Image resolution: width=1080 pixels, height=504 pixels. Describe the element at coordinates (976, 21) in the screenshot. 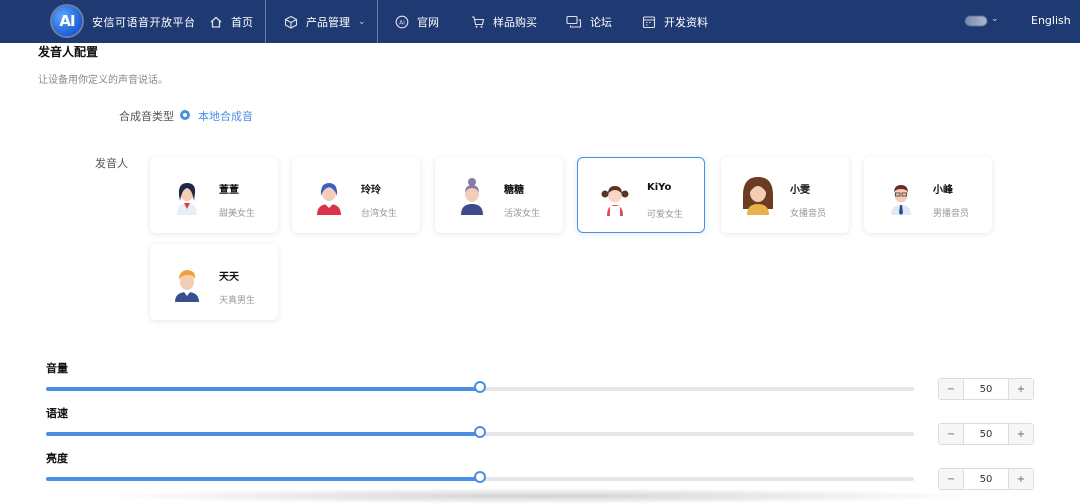

I see `user-avatar` at that location.